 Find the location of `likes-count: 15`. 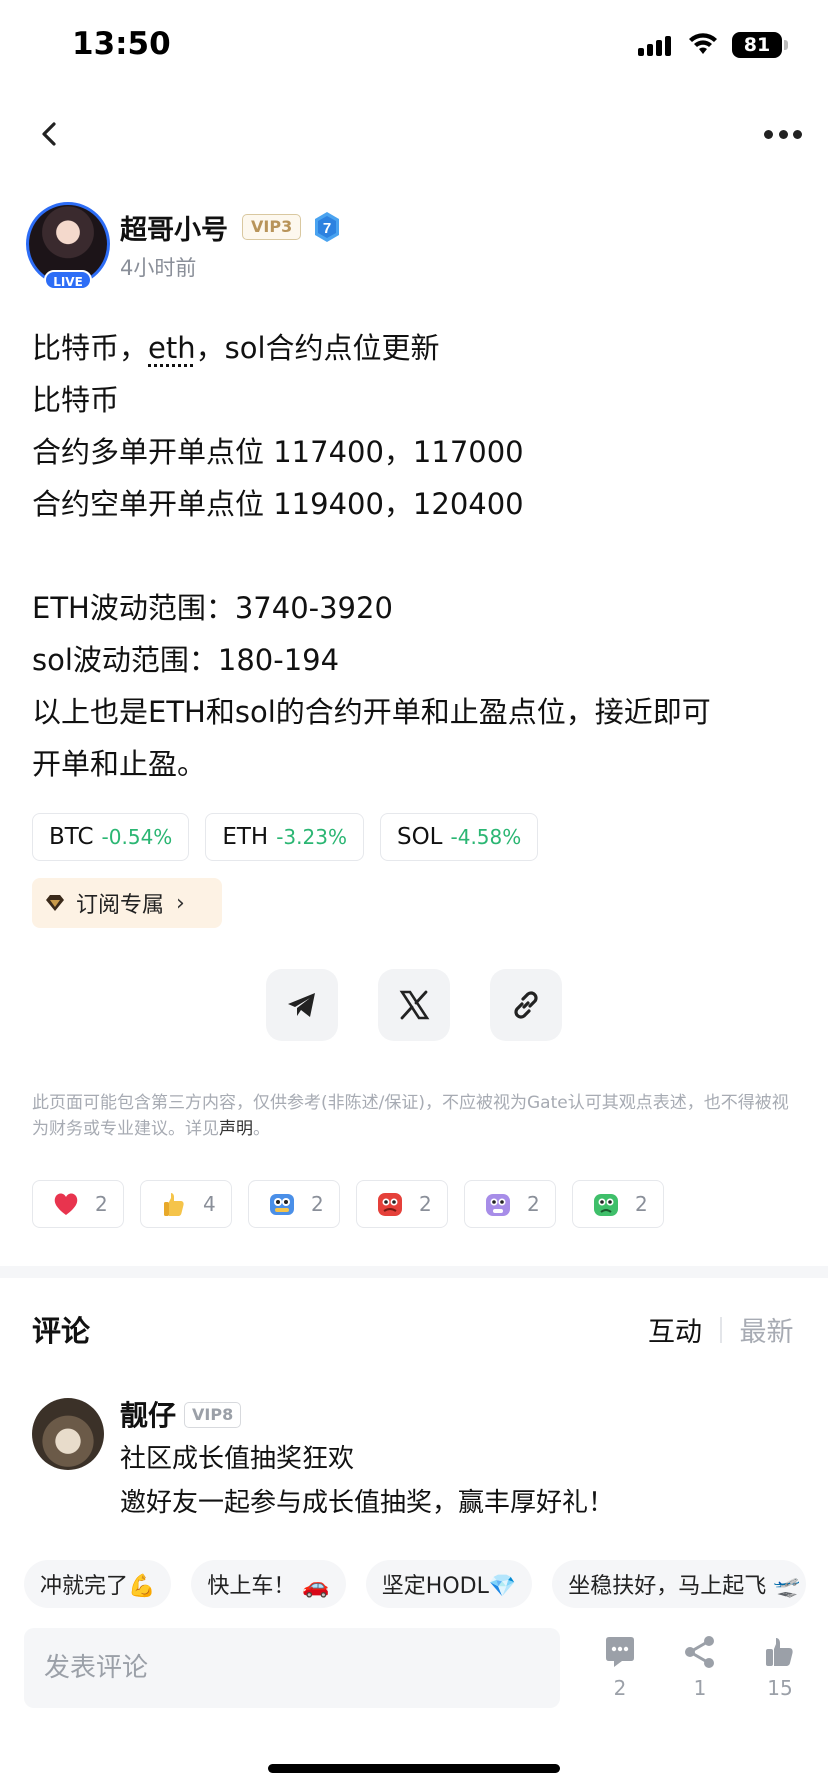

likes-count: 15 is located at coordinates (780, 1688).